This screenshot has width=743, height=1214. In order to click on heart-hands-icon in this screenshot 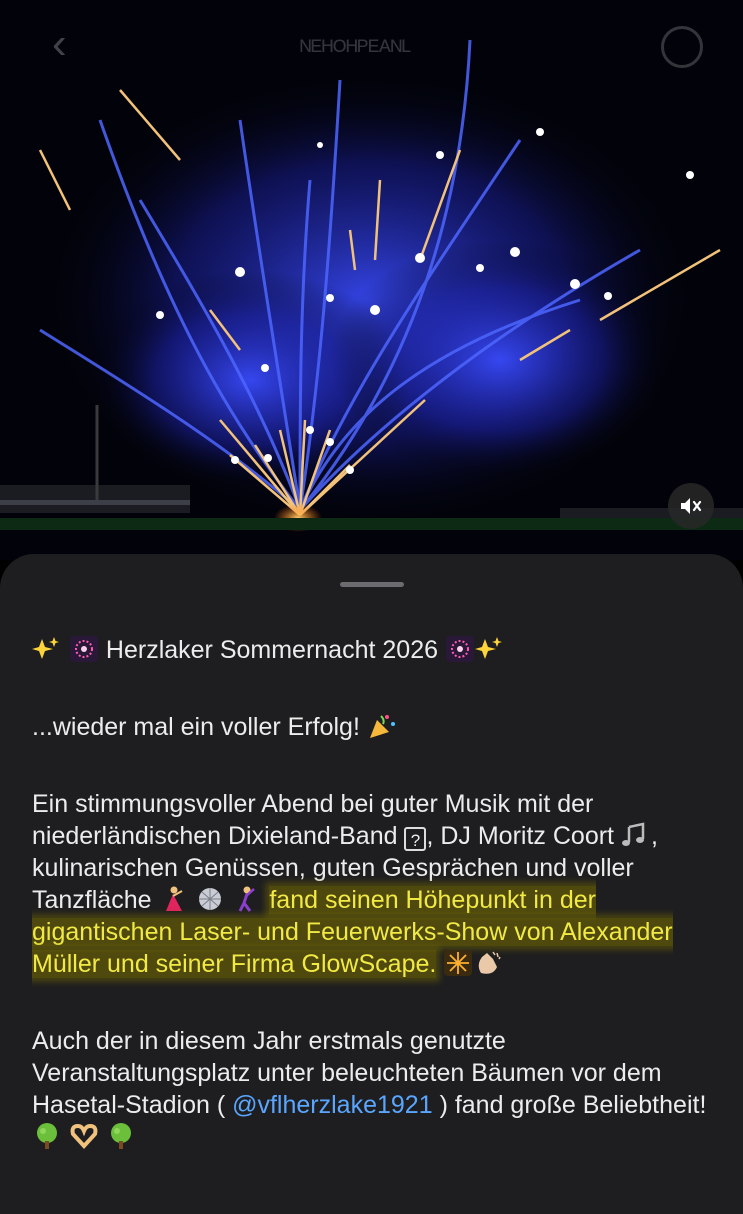, I will do `click(84, 1136)`.